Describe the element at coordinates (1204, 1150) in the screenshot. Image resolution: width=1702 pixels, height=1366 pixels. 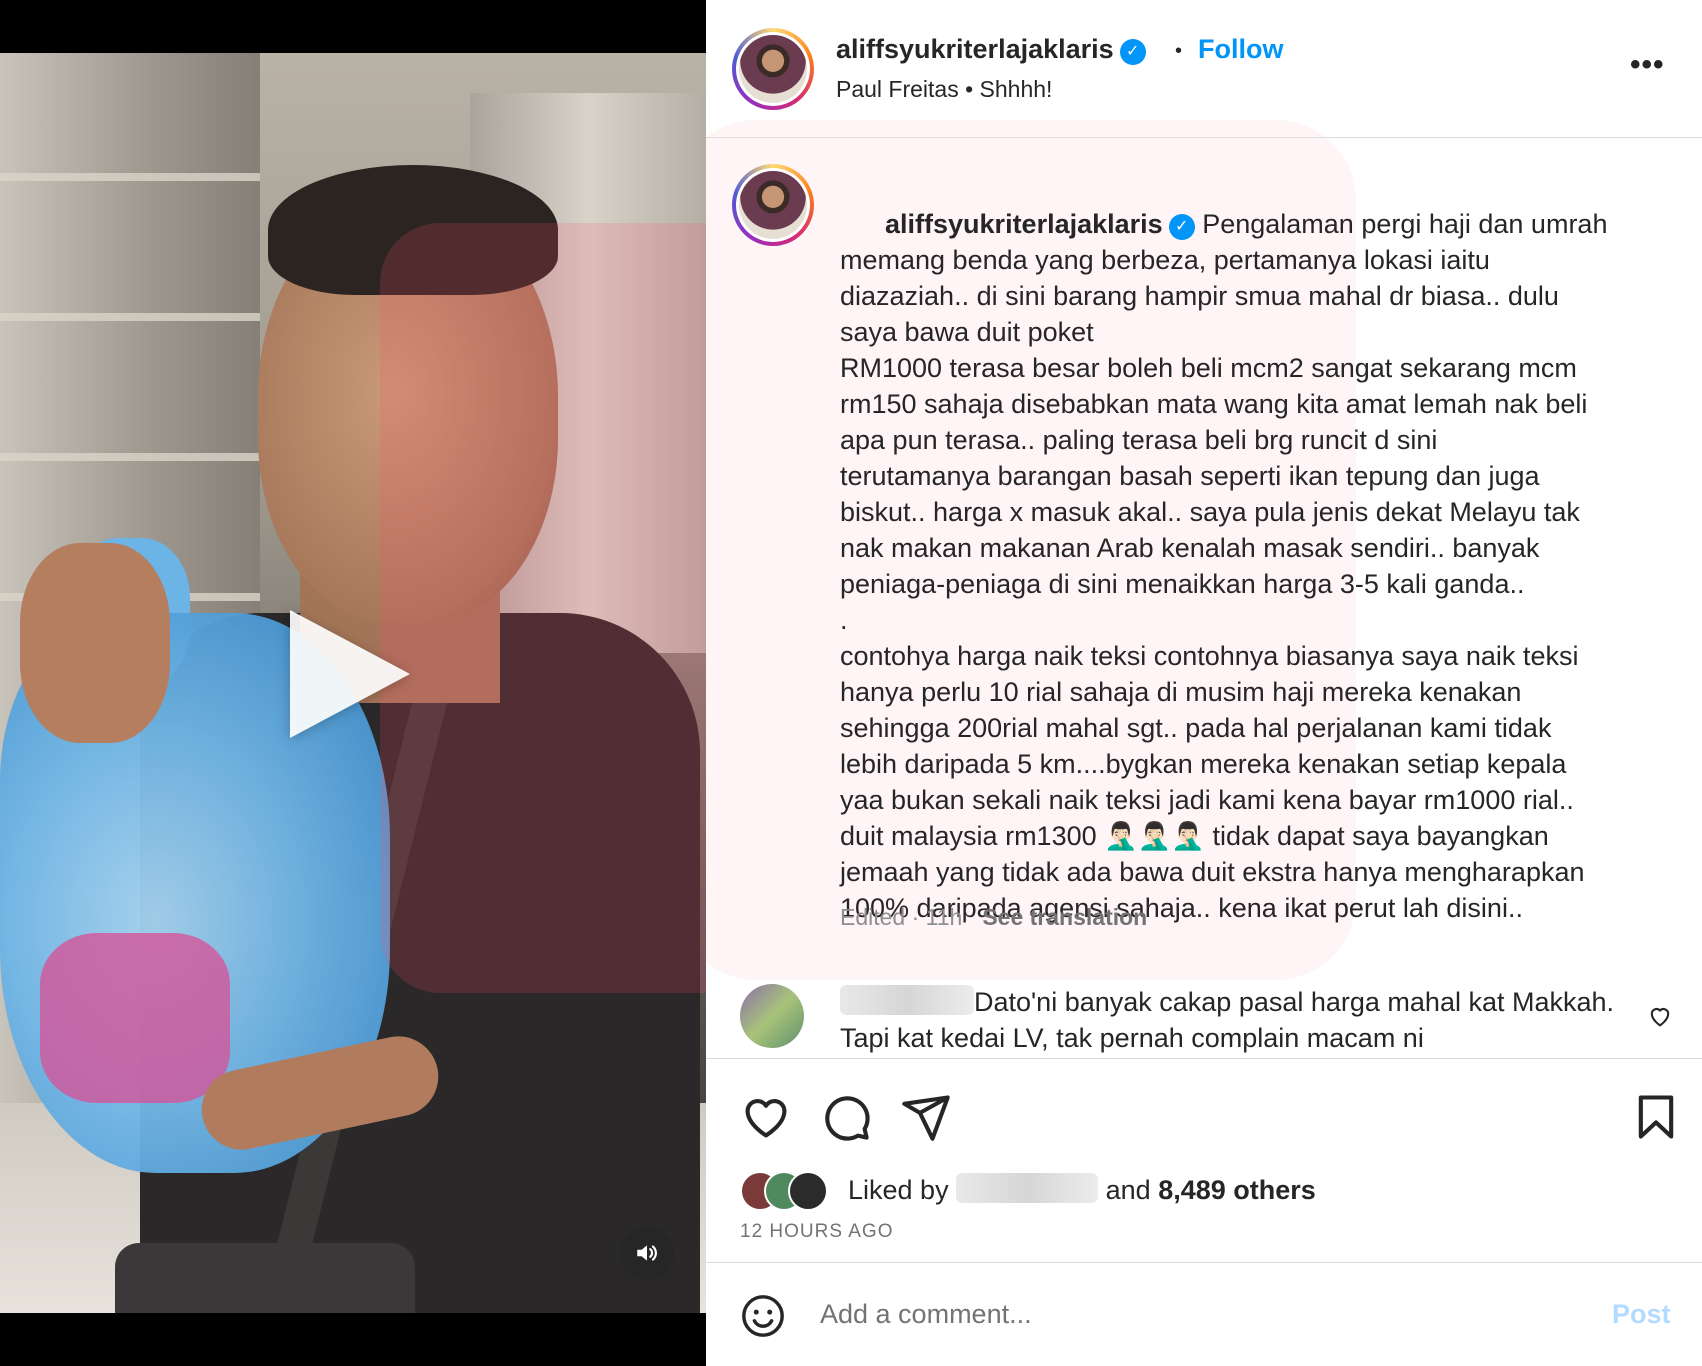
I see `action-bar: Liked by and 8,489 others 12 HOURS AGO` at that location.